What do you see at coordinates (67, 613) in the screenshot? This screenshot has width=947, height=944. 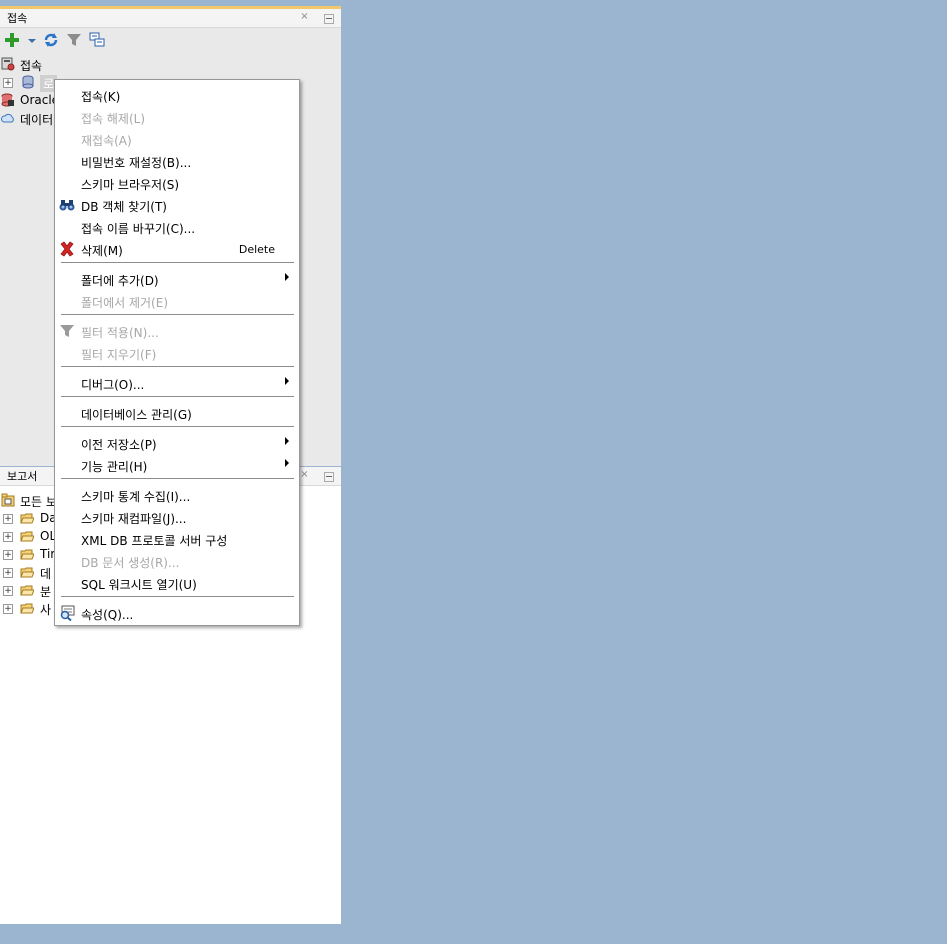 I see `properties-icon` at bounding box center [67, 613].